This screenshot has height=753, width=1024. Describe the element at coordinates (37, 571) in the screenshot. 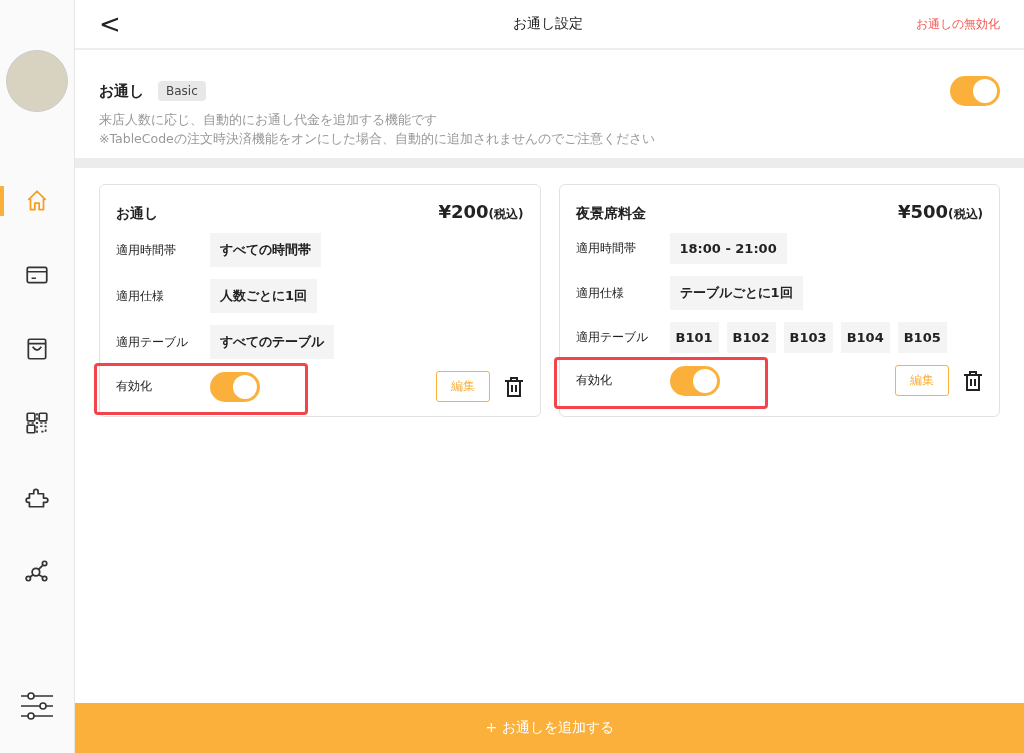

I see `network-icon` at that location.